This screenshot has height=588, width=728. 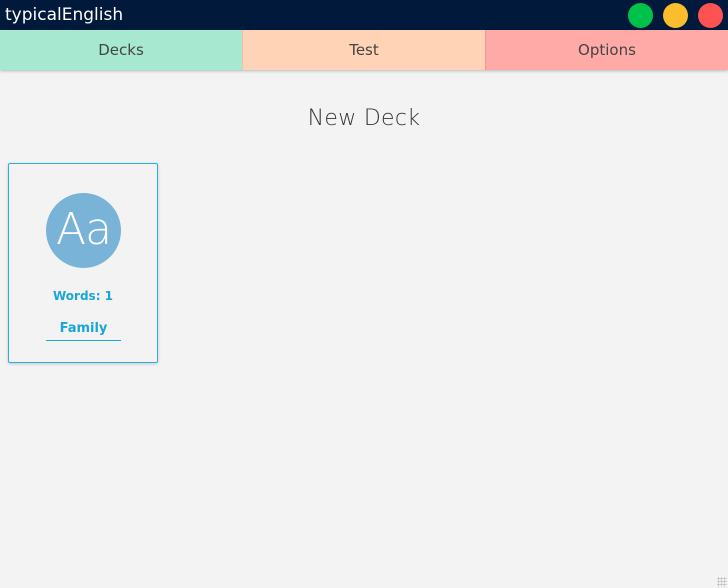 What do you see at coordinates (675, 15) in the screenshot?
I see `minimize-button` at bounding box center [675, 15].